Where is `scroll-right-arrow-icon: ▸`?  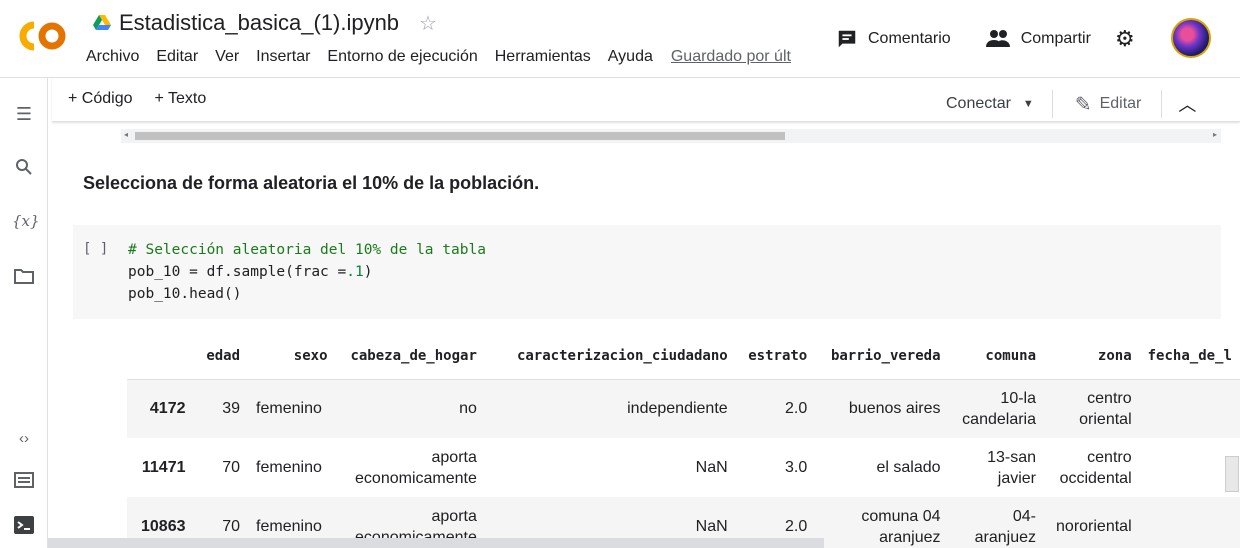
scroll-right-arrow-icon: ▸ is located at coordinates (1215, 134).